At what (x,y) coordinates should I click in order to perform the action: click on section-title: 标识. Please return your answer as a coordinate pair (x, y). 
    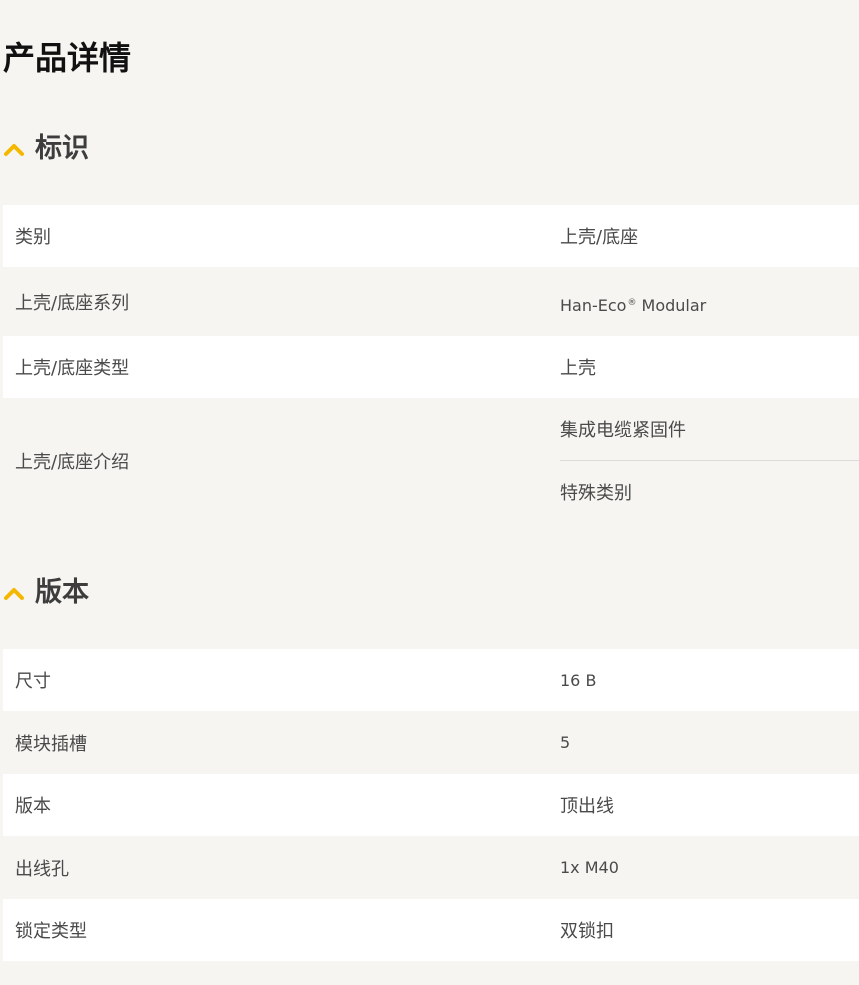
    Looking at the image, I should click on (62, 148).